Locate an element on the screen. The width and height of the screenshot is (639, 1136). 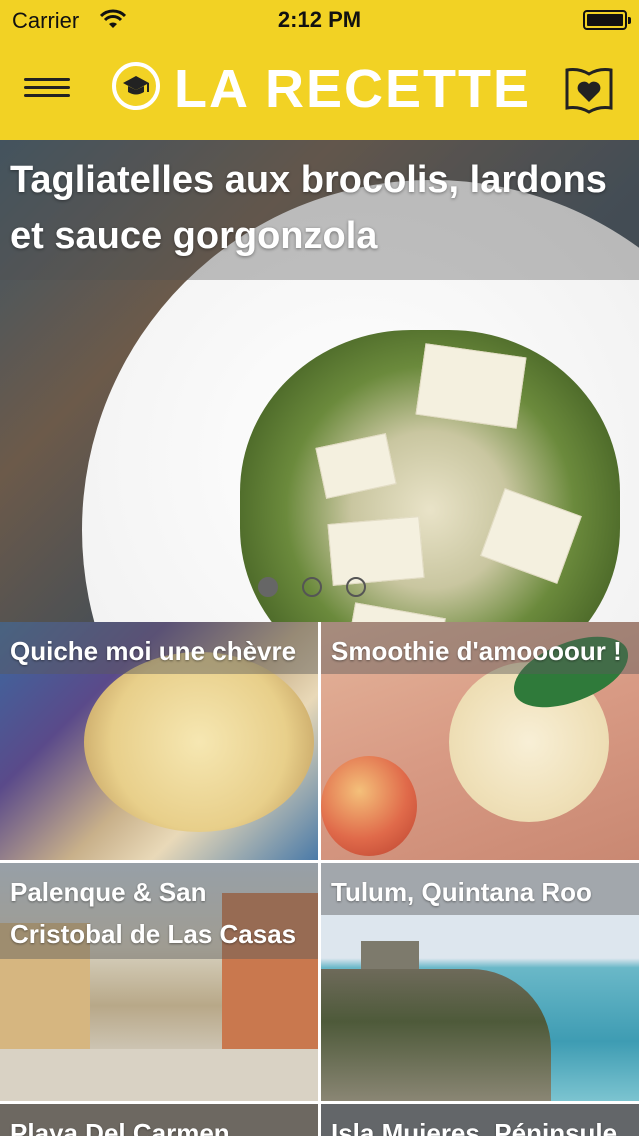
recipe-title: Playa Del Carmen is located at coordinates (120, 1127).